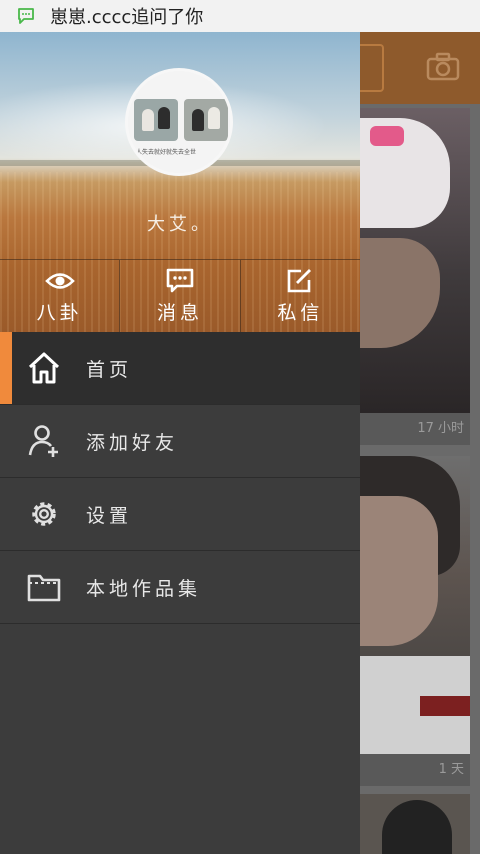 Image resolution: width=480 pixels, height=854 pixels. What do you see at coordinates (445, 706) in the screenshot?
I see `photo-shirt-stripe` at bounding box center [445, 706].